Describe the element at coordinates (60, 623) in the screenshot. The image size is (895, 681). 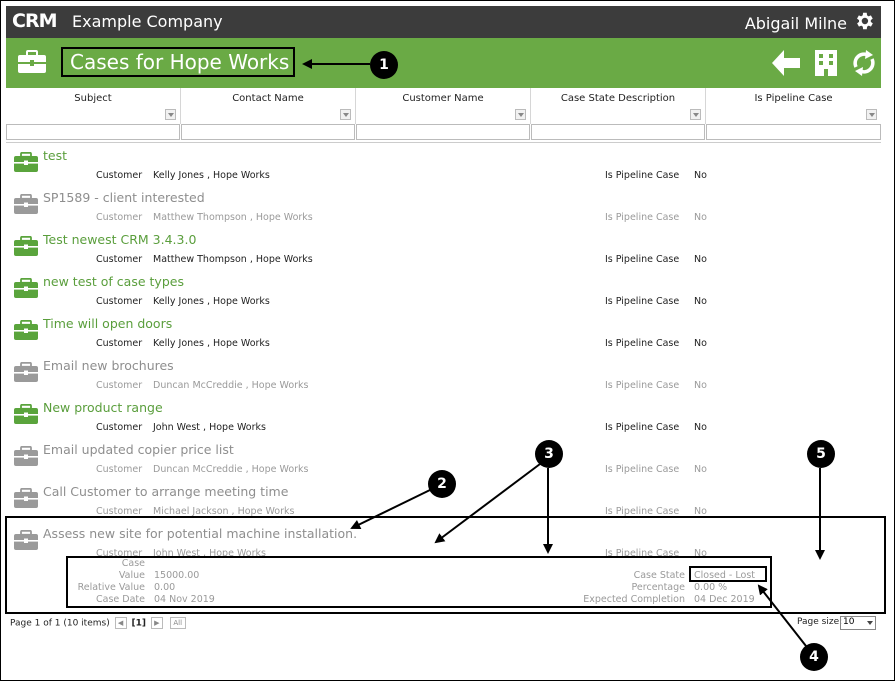
I see `pager-summary: Page 1 of 1 (10 items)` at that location.